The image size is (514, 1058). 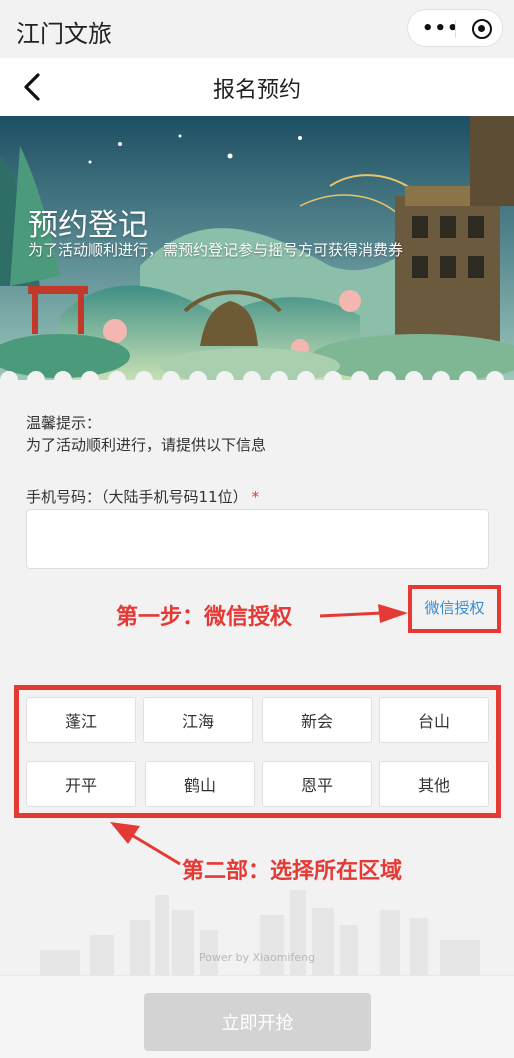 I want to click on bottom-bar: 立即开抢, so click(x=257, y=1016).